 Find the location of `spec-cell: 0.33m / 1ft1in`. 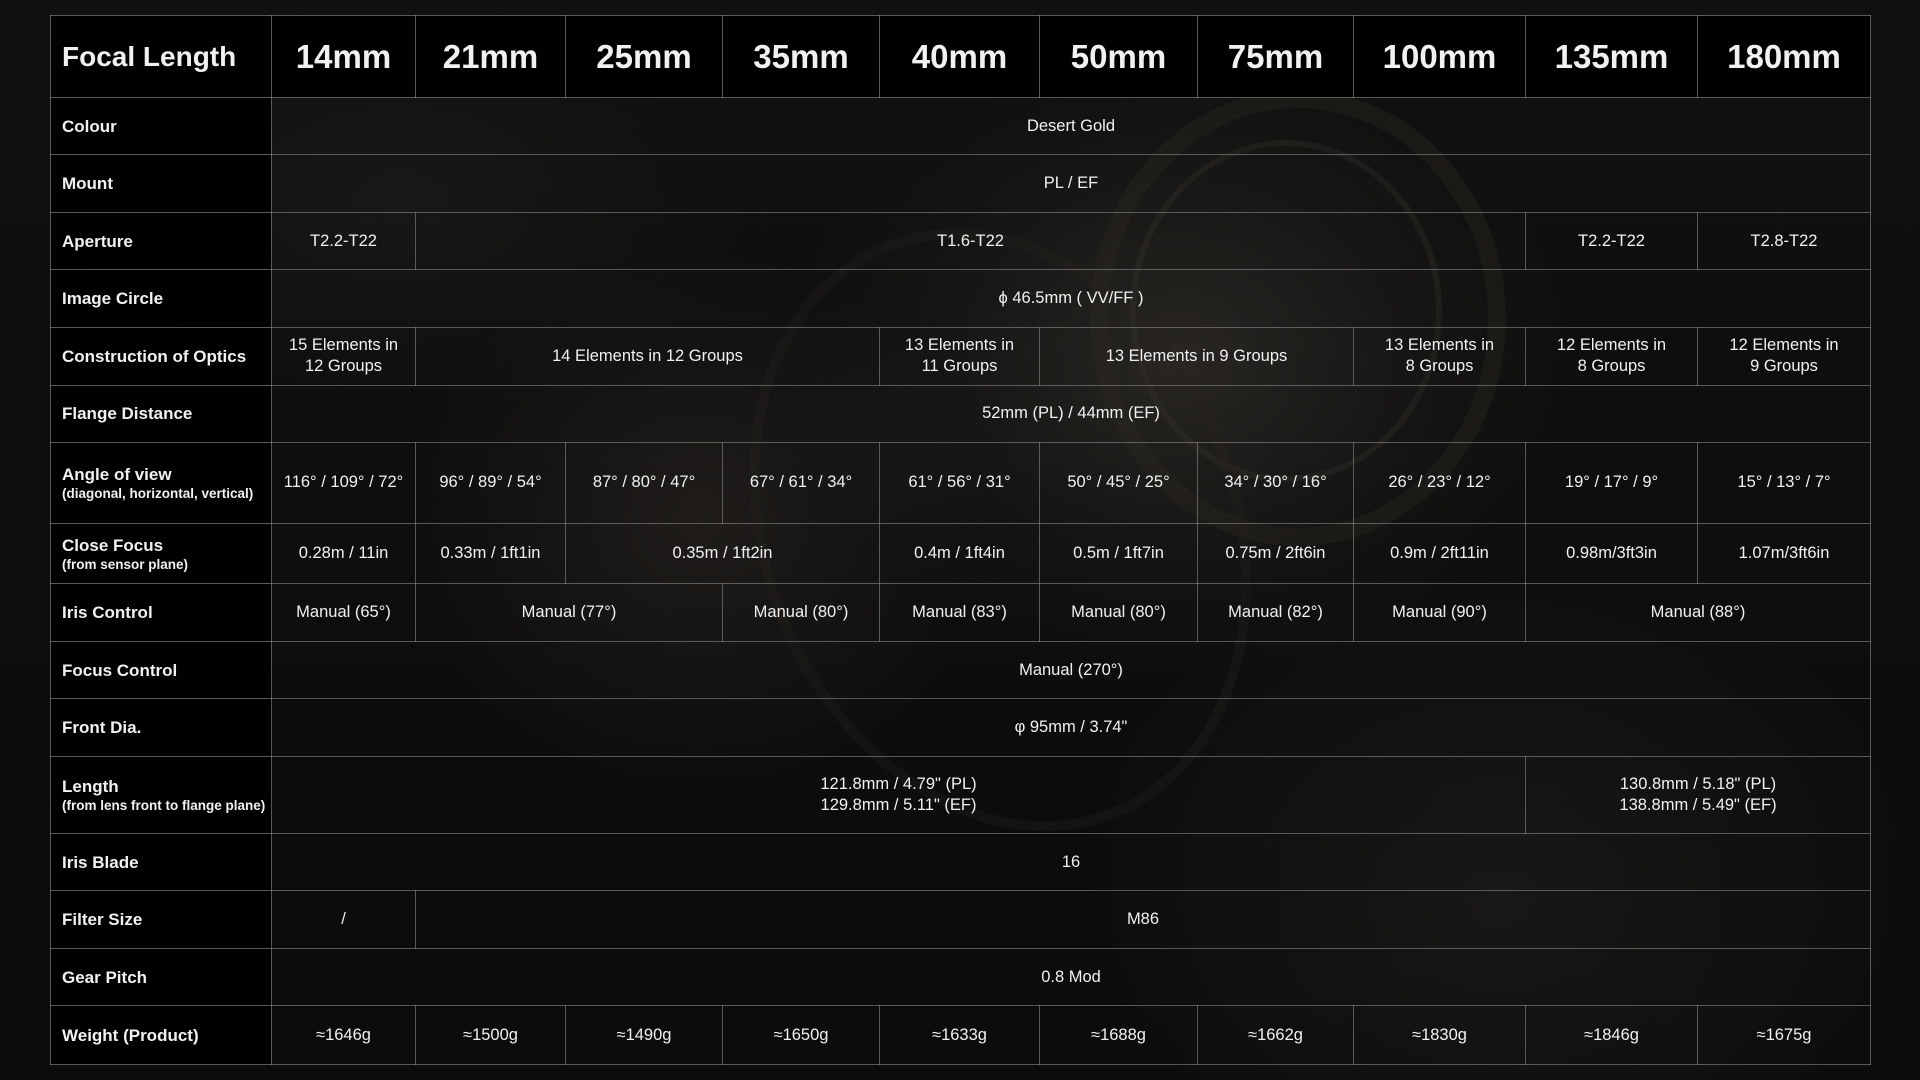

spec-cell: 0.33m / 1ft1in is located at coordinates (490, 553).